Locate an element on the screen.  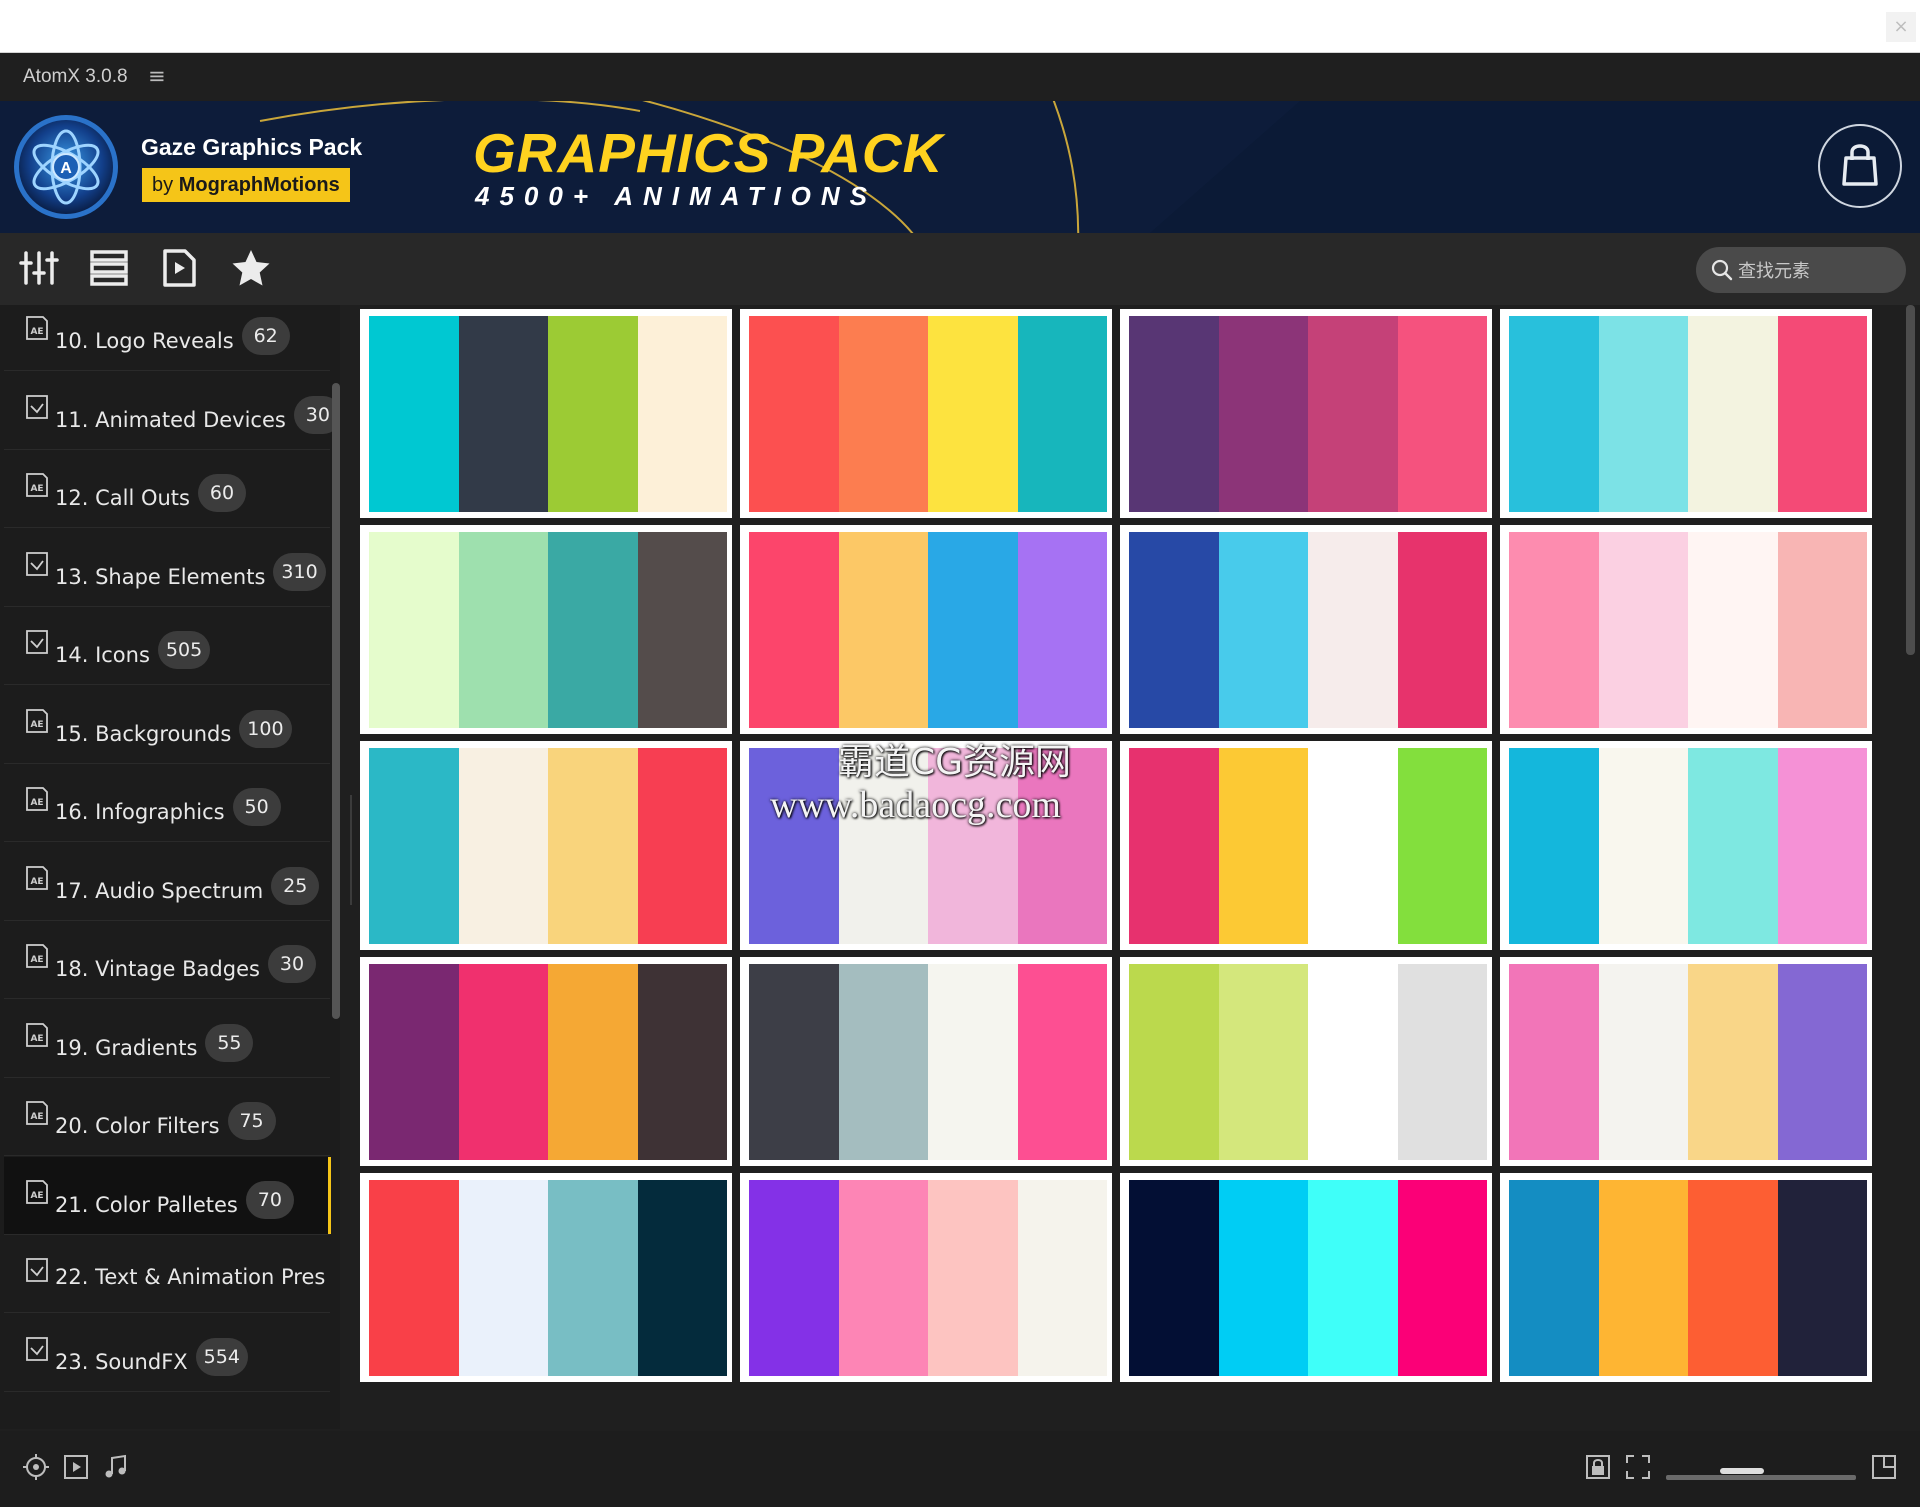
sidebar-item: 14. Icons 505 is located at coordinates (167, 646).